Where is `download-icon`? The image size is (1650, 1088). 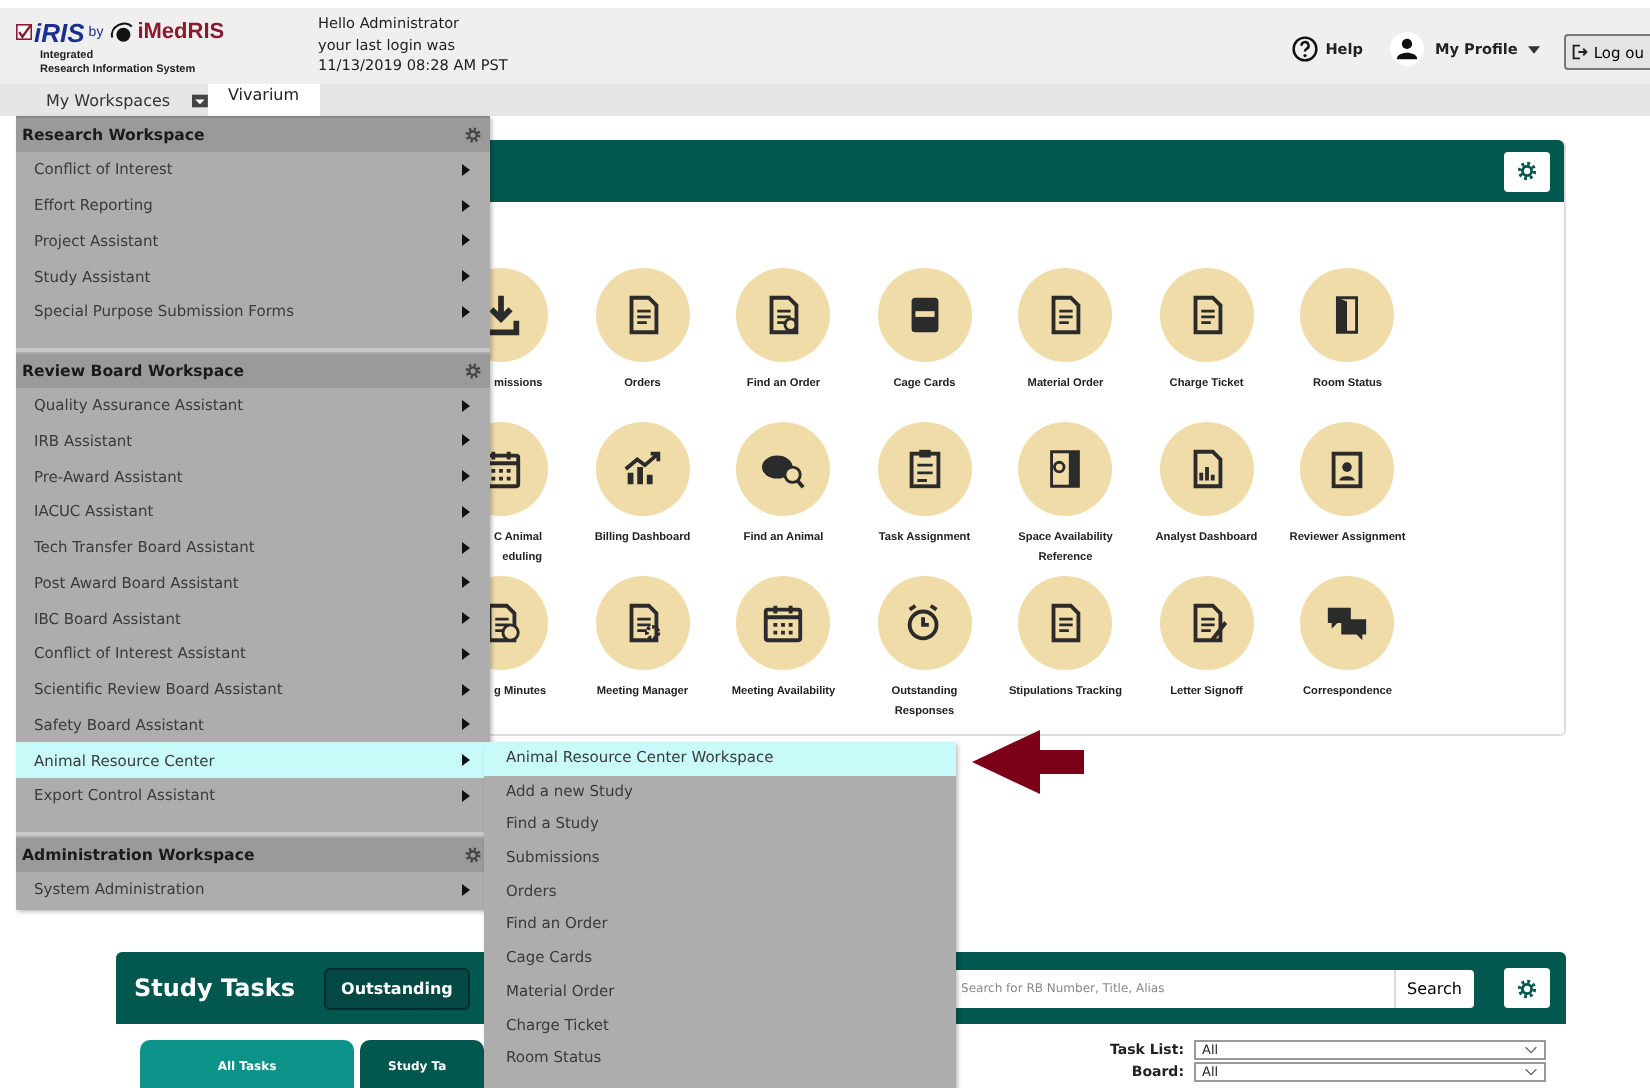
download-icon is located at coordinates (507, 315).